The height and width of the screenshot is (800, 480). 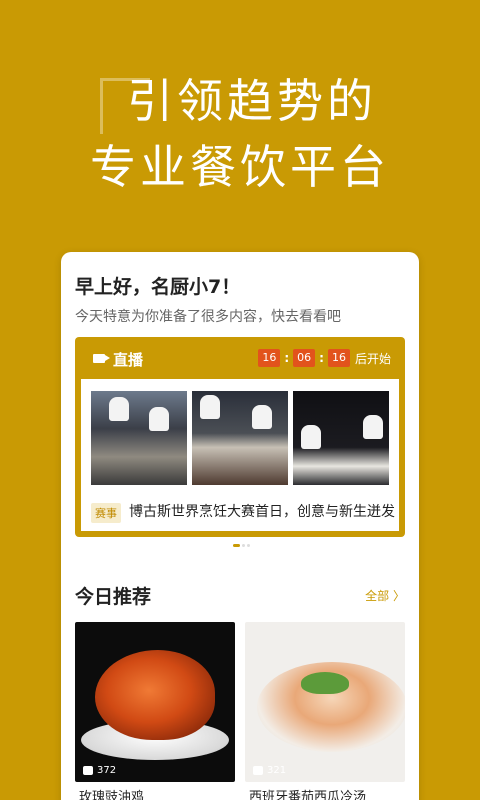 I want to click on garnish-image, so click(x=325, y=683).